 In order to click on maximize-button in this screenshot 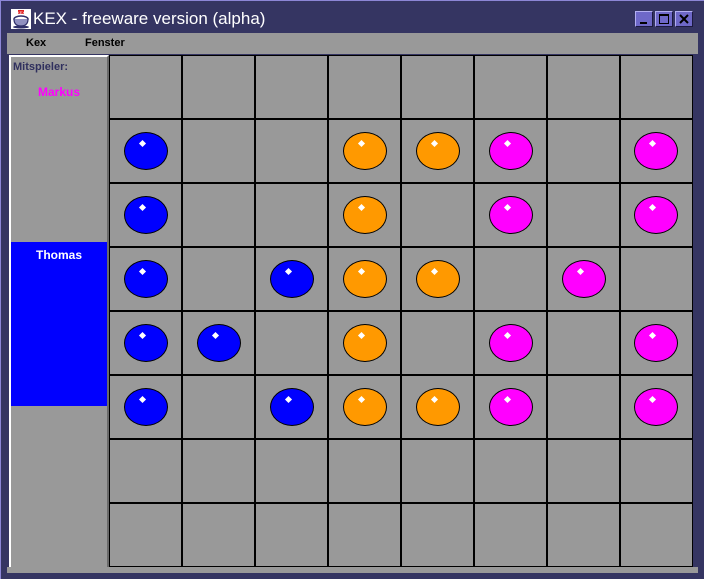, I will do `click(664, 19)`.